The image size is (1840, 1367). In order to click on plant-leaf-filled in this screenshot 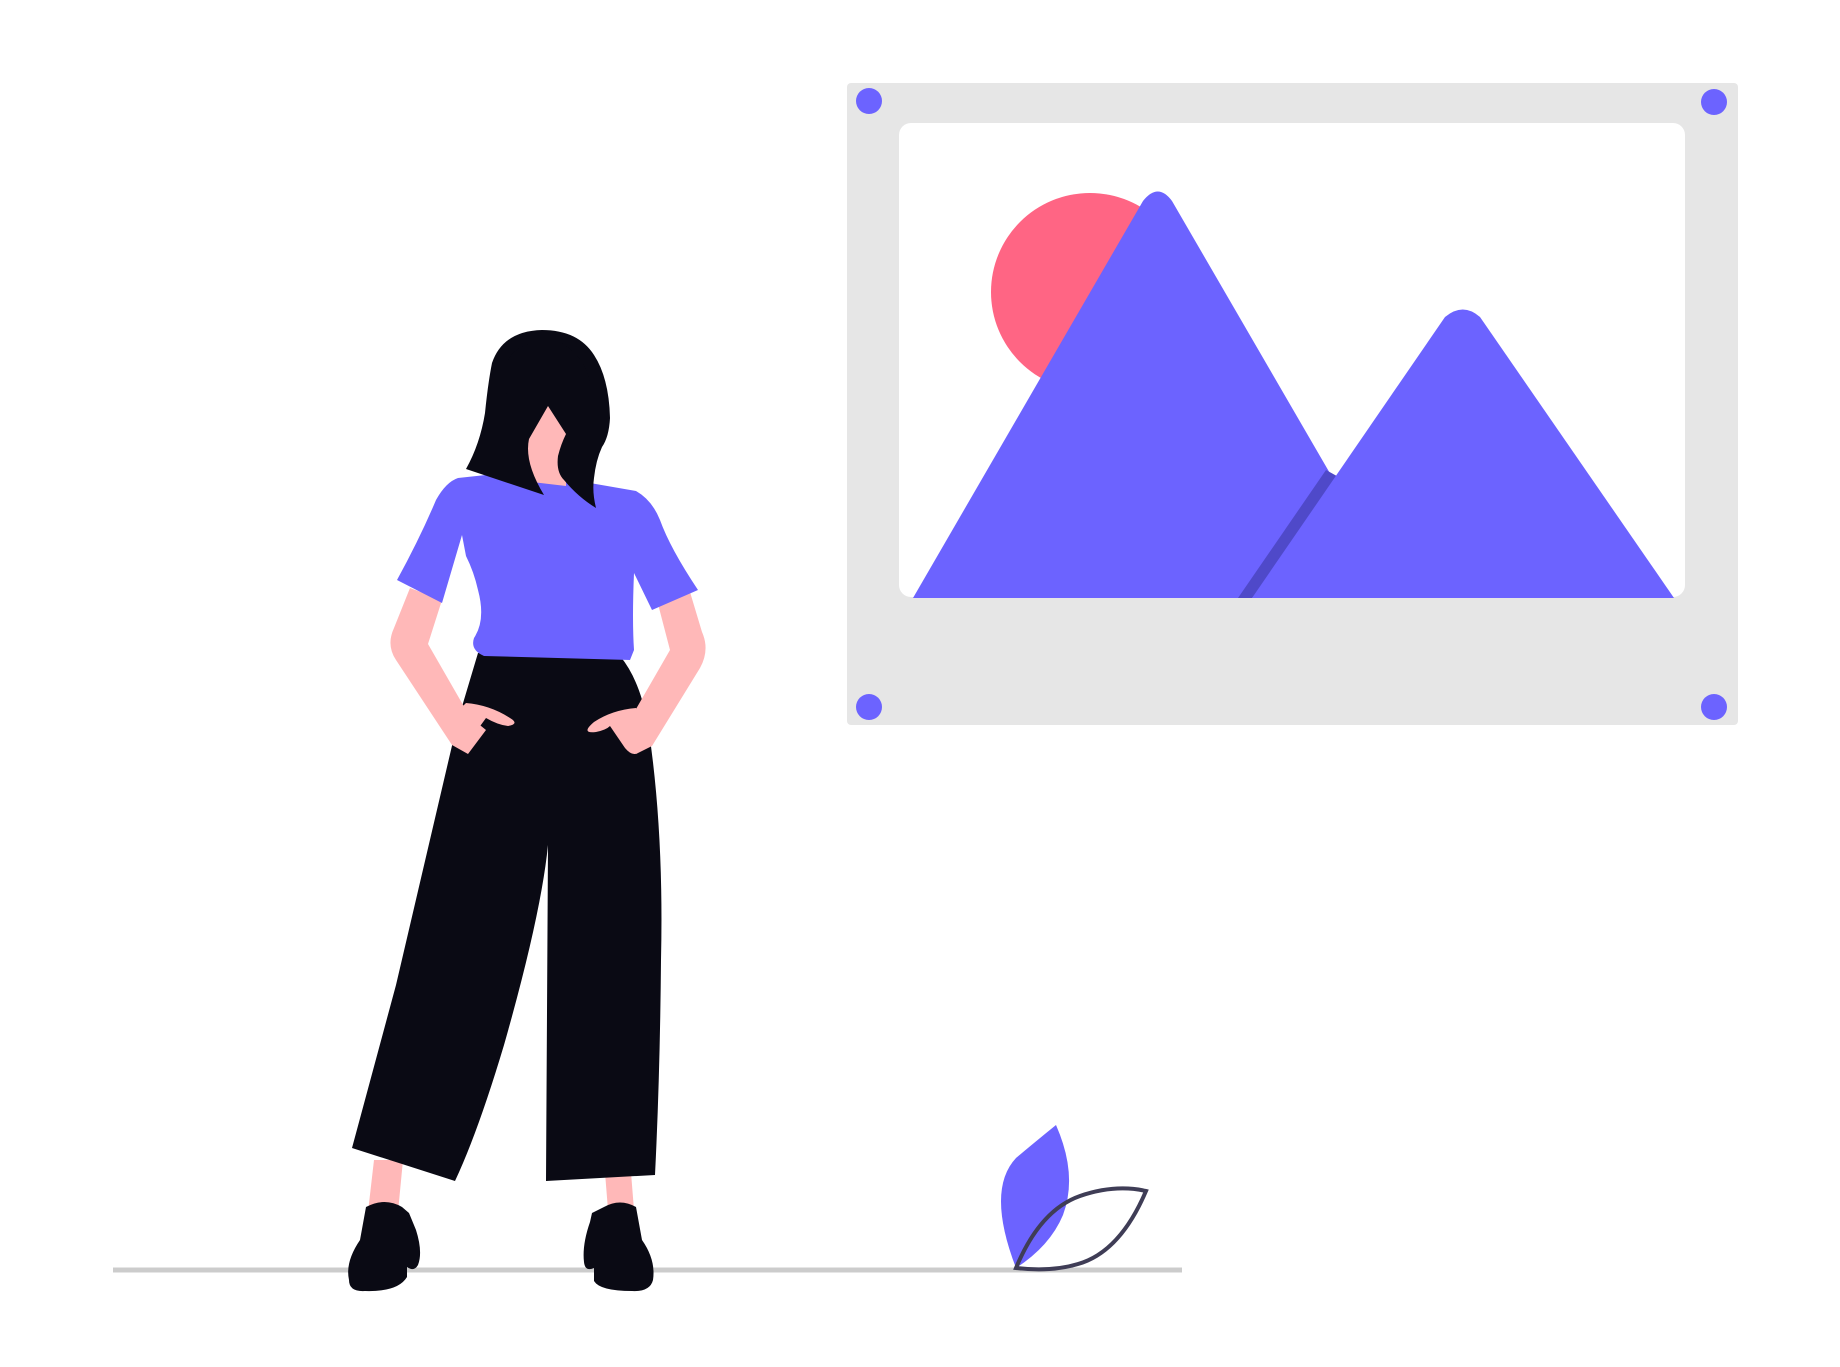, I will do `click(1035, 1196)`.